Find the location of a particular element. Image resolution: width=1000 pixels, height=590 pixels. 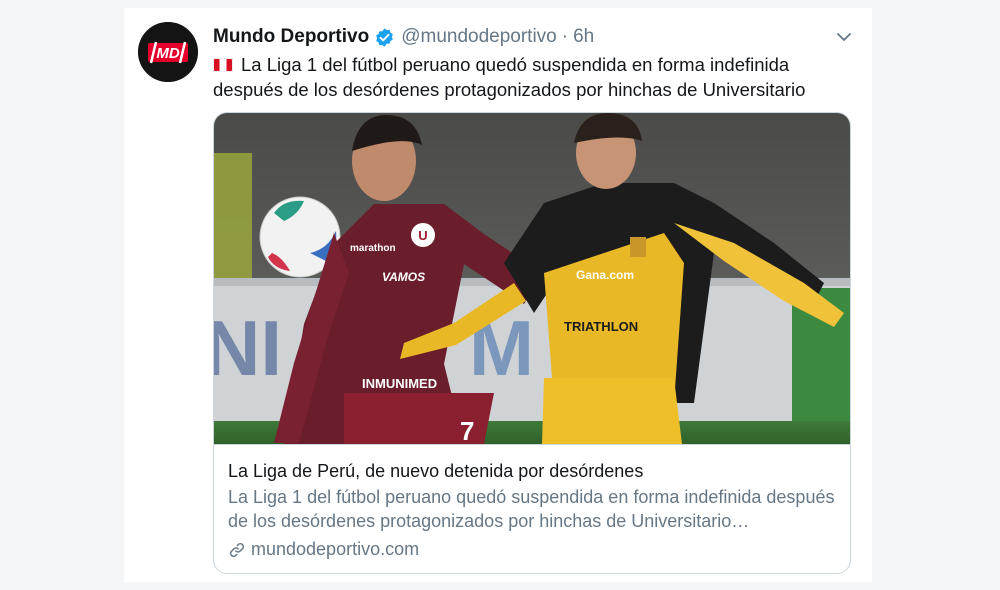

svg-text: U is located at coordinates (422, 235).